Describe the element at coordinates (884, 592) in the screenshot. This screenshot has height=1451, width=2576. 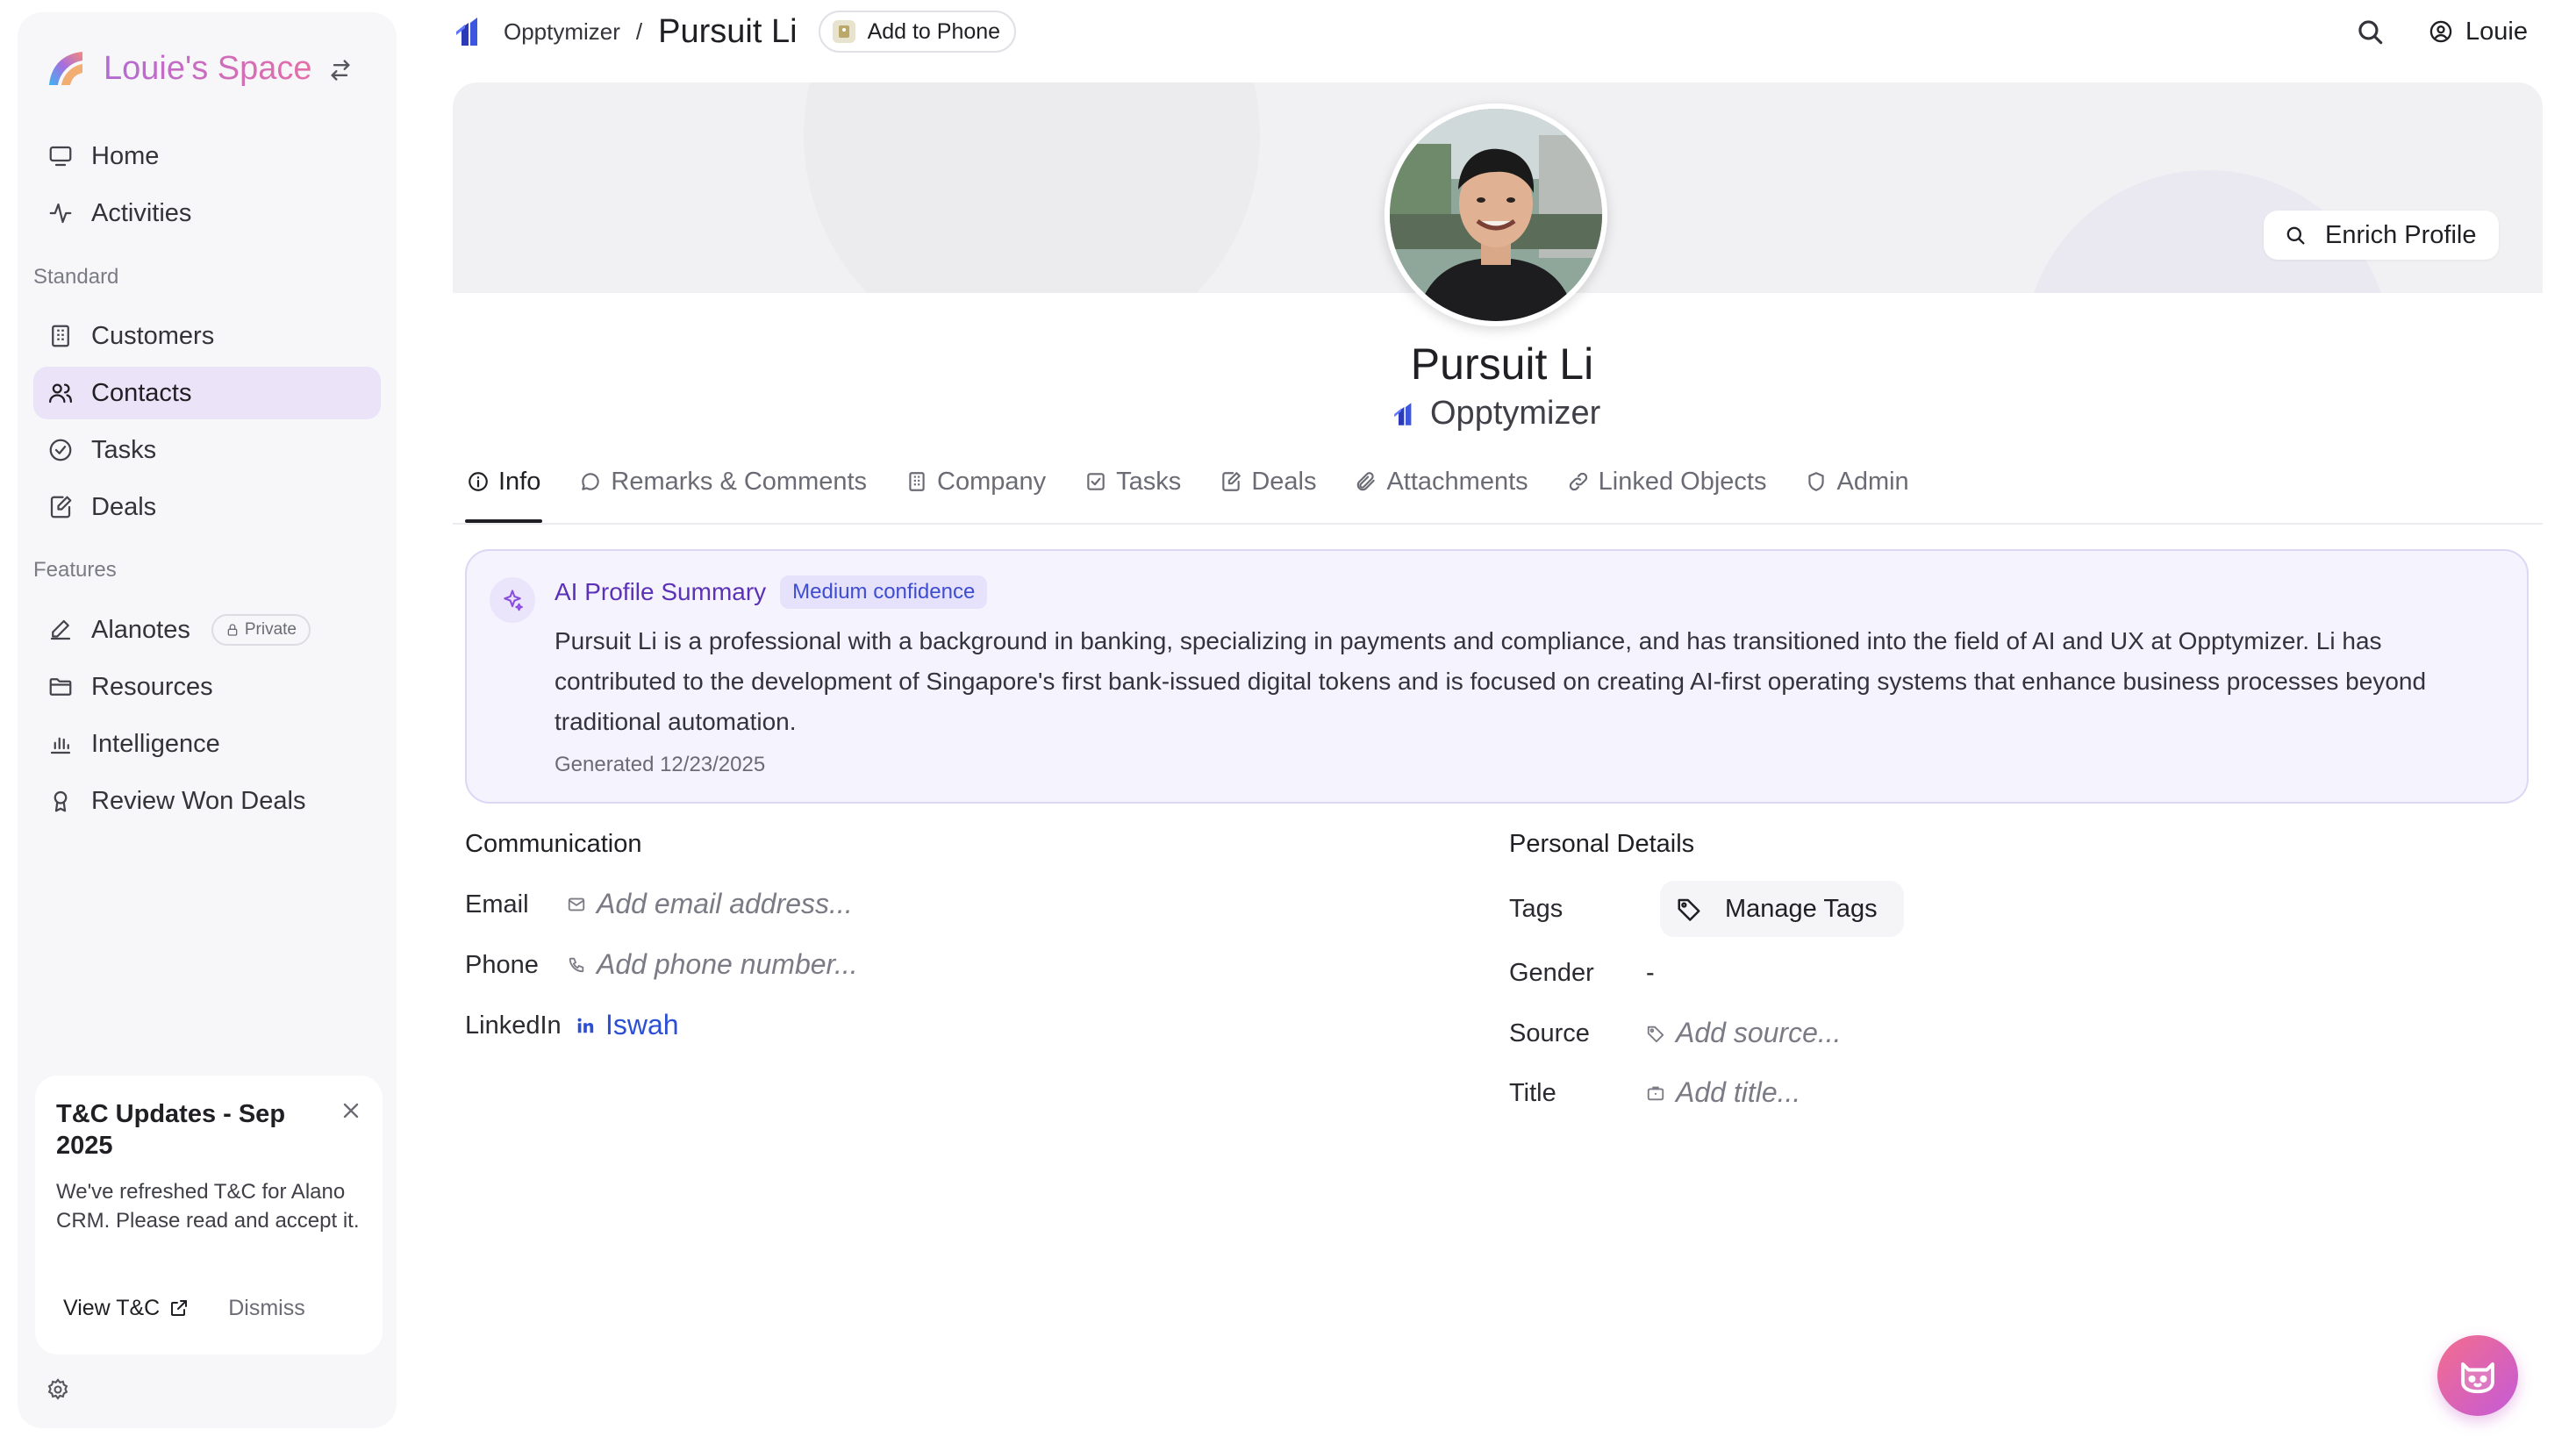
I see `confidence-badge: Medium confidence` at that location.